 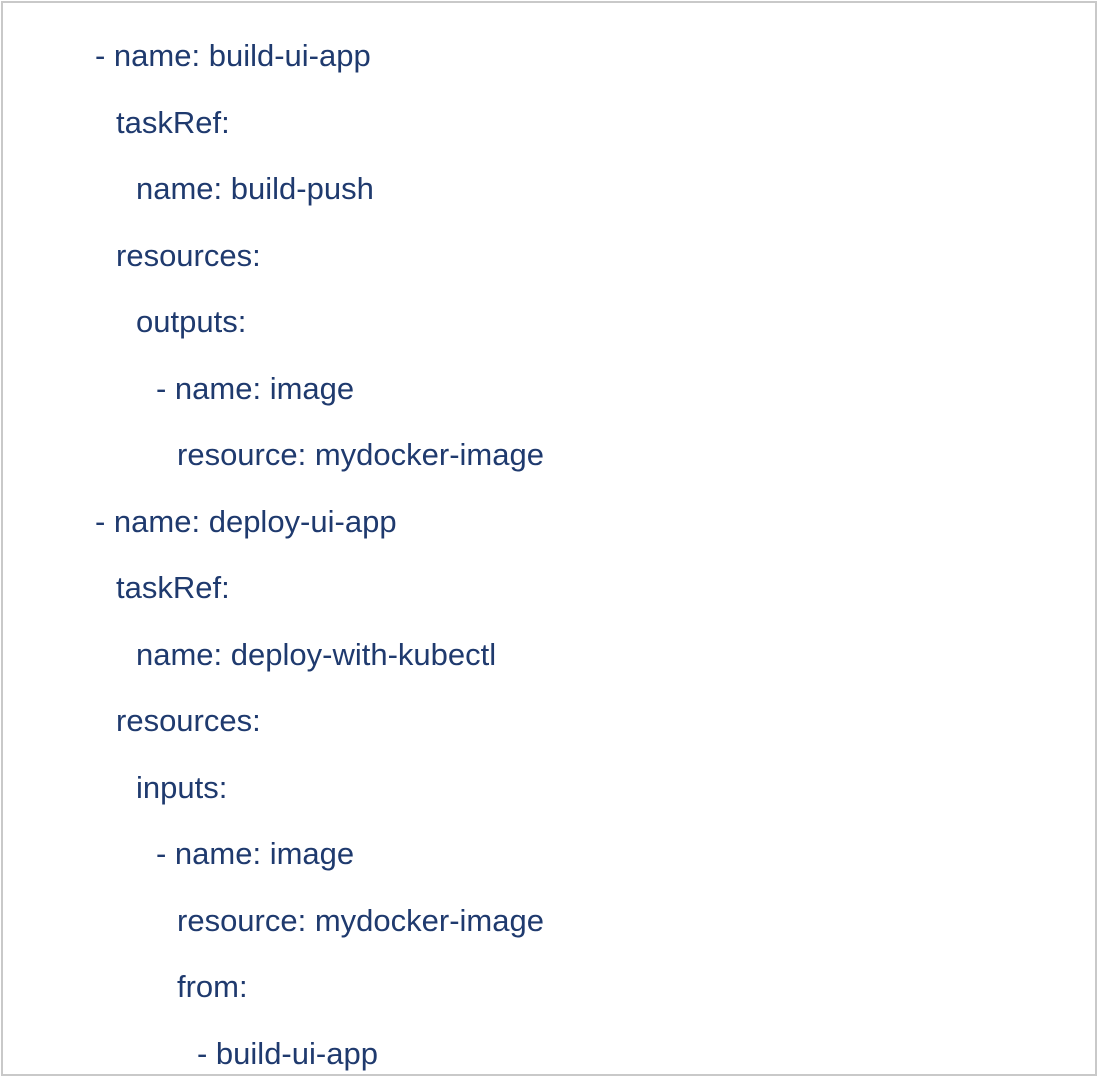 What do you see at coordinates (549, 189) in the screenshot?
I see `code-line: name: build-push` at bounding box center [549, 189].